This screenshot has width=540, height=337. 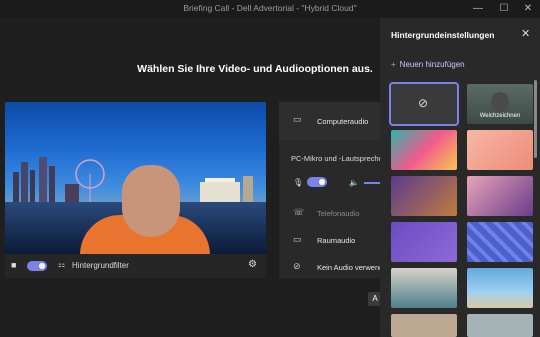 I want to click on microphone-icon: 🎙, so click(x=298, y=182).